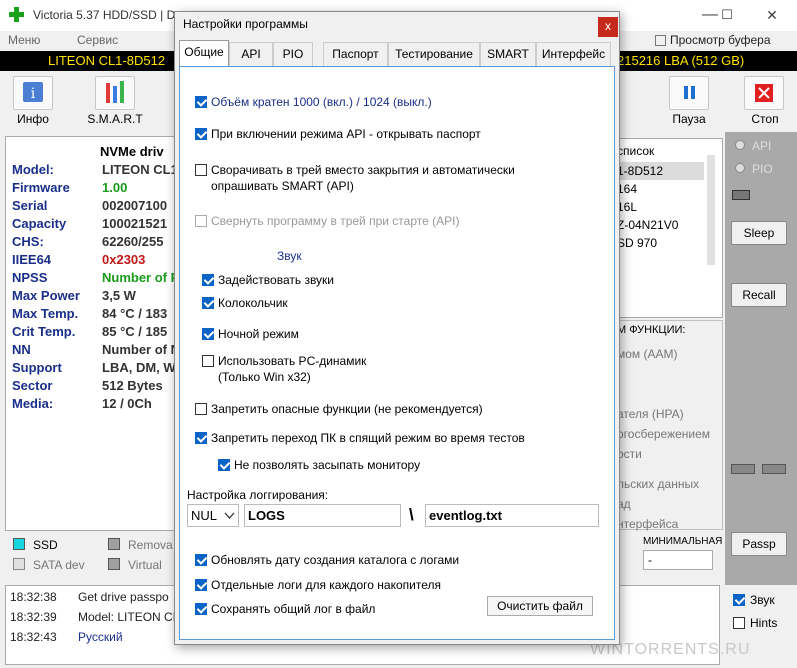 This screenshot has height=668, width=797. Describe the element at coordinates (689, 93) in the screenshot. I see `pause-button` at that location.